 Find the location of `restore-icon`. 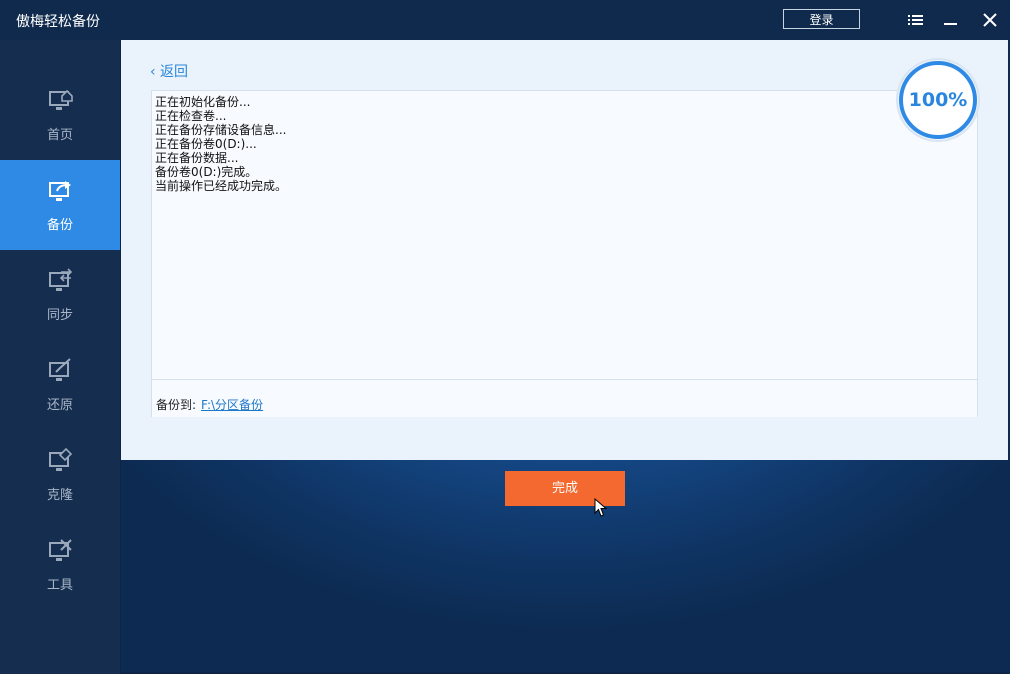

restore-icon is located at coordinates (60, 369).